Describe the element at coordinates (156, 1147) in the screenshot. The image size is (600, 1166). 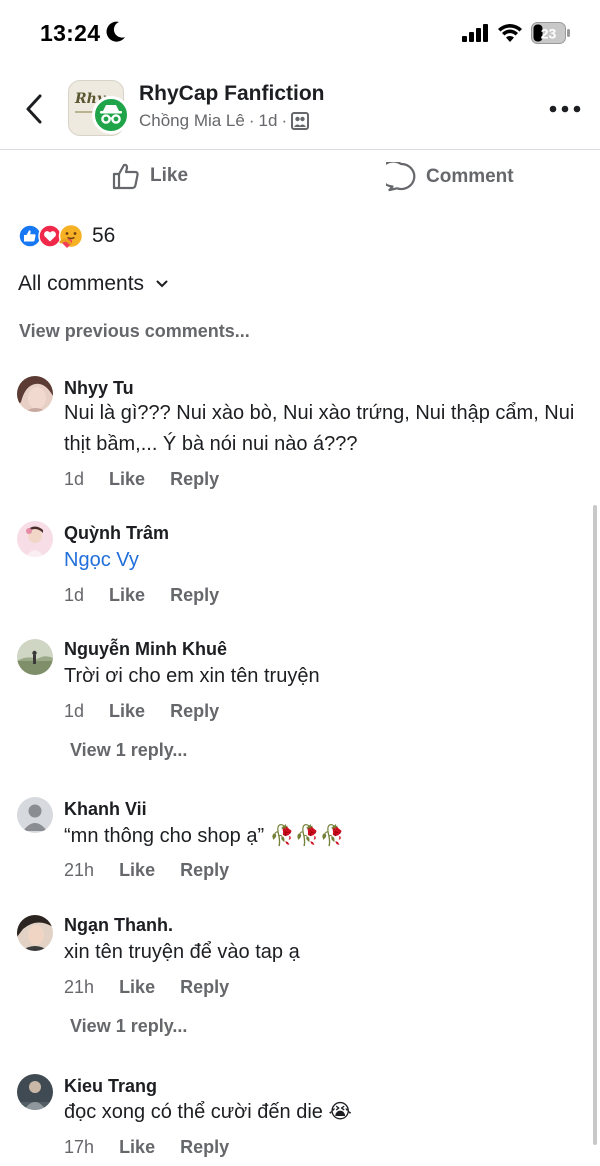
I see `comment-meta: 17h Like Reply` at that location.